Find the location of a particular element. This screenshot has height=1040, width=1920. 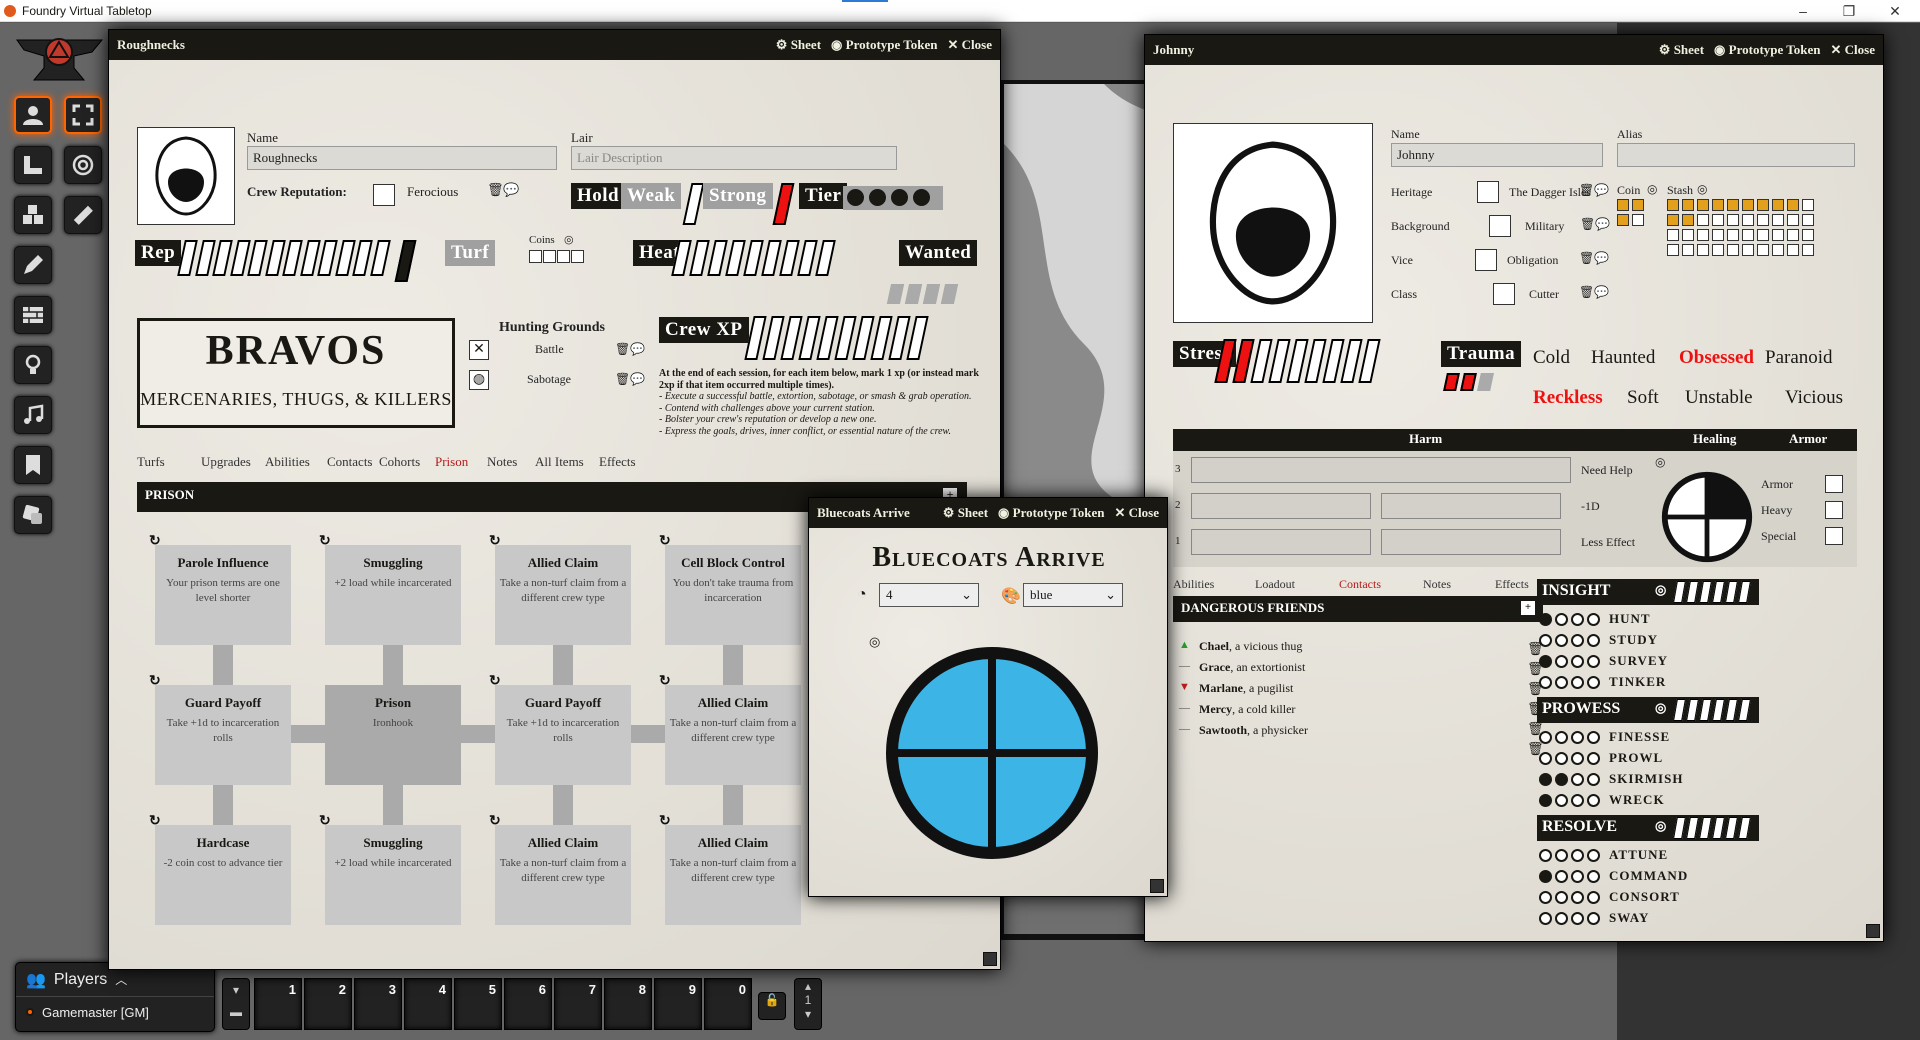

skill-finesse: FINESSE is located at coordinates (1604, 737).